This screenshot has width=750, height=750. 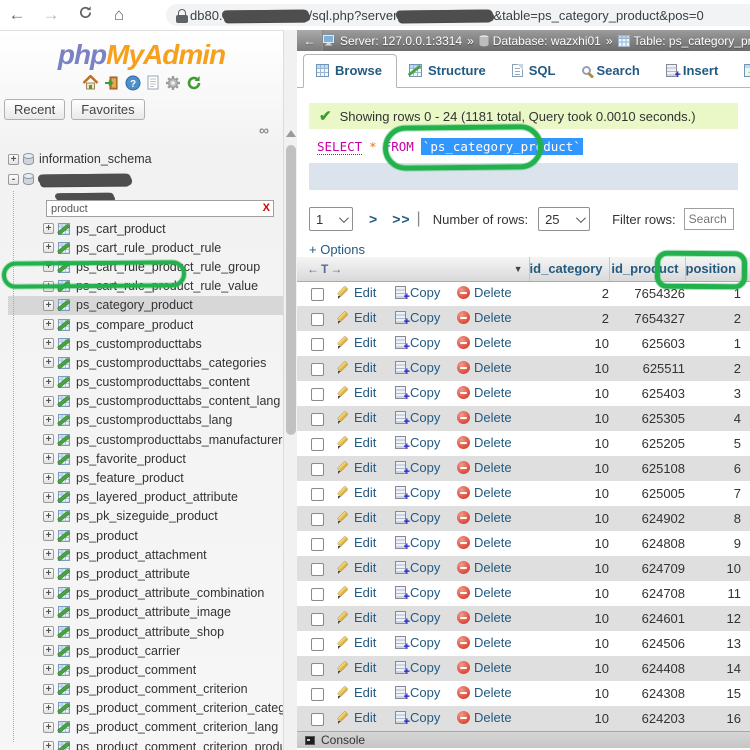 What do you see at coordinates (523, 146) in the screenshot?
I see `sql-query-display: SELECT * FROM `ps_category_product`` at bounding box center [523, 146].